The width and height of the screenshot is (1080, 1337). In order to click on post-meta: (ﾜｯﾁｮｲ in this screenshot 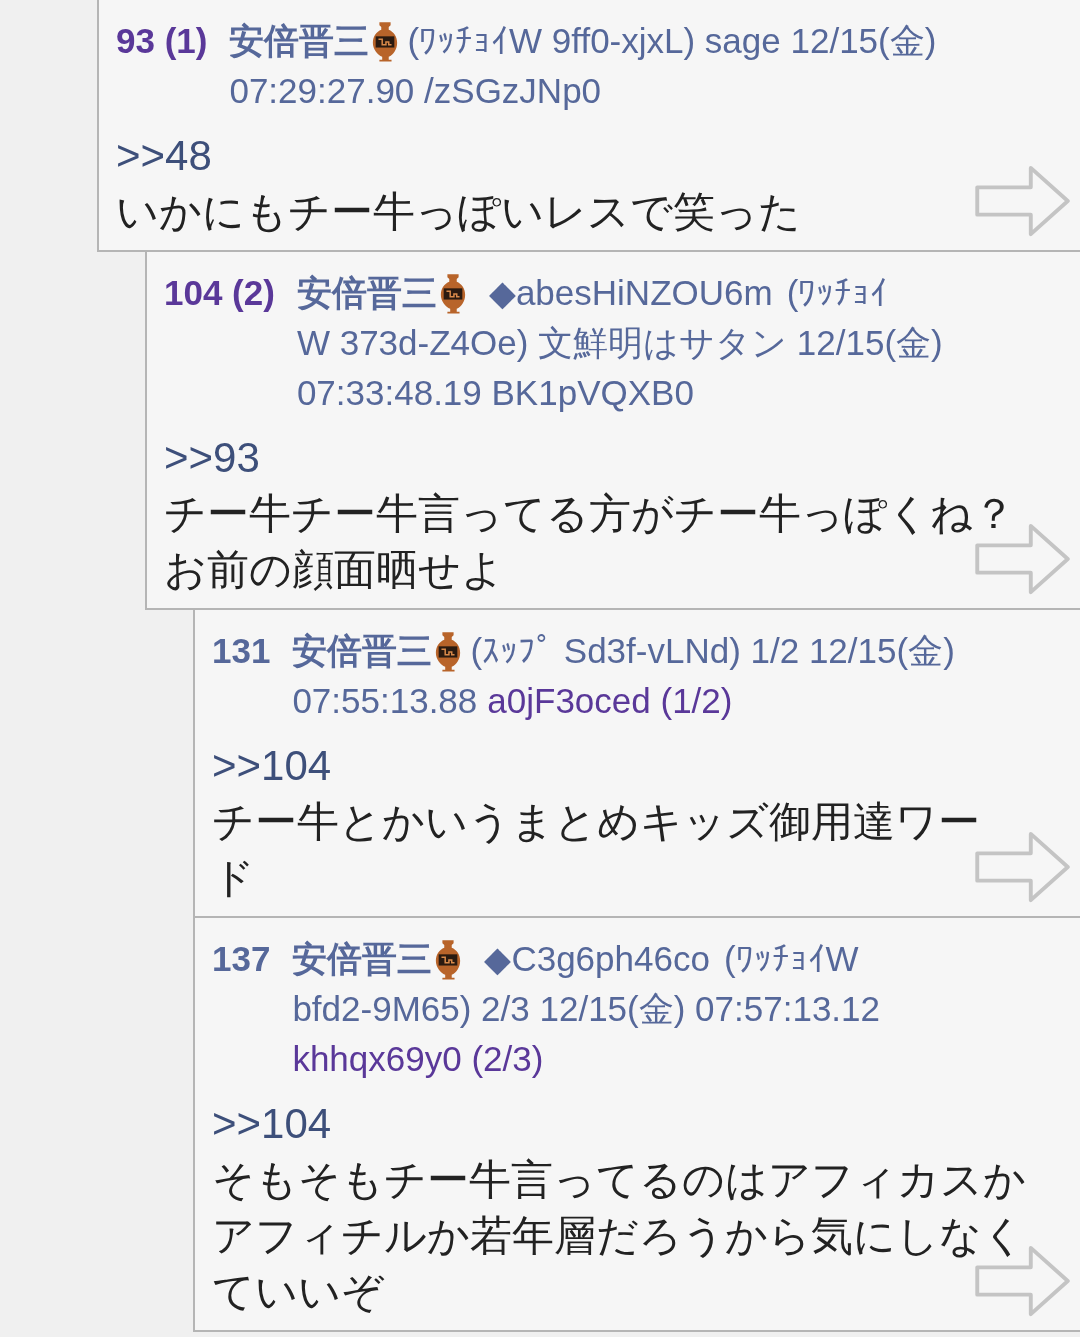, I will do `click(837, 293)`.